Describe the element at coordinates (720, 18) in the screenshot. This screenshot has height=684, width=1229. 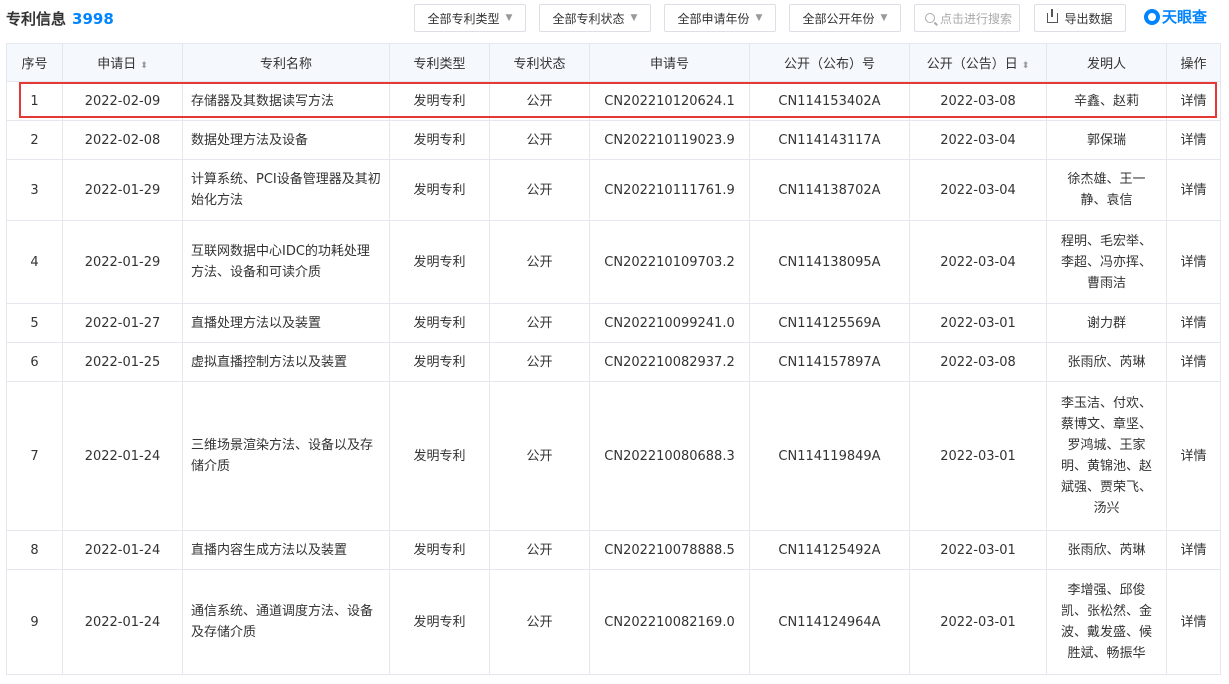
I see `filter-application-year-dropdown: 全部申请年份 ▼` at that location.